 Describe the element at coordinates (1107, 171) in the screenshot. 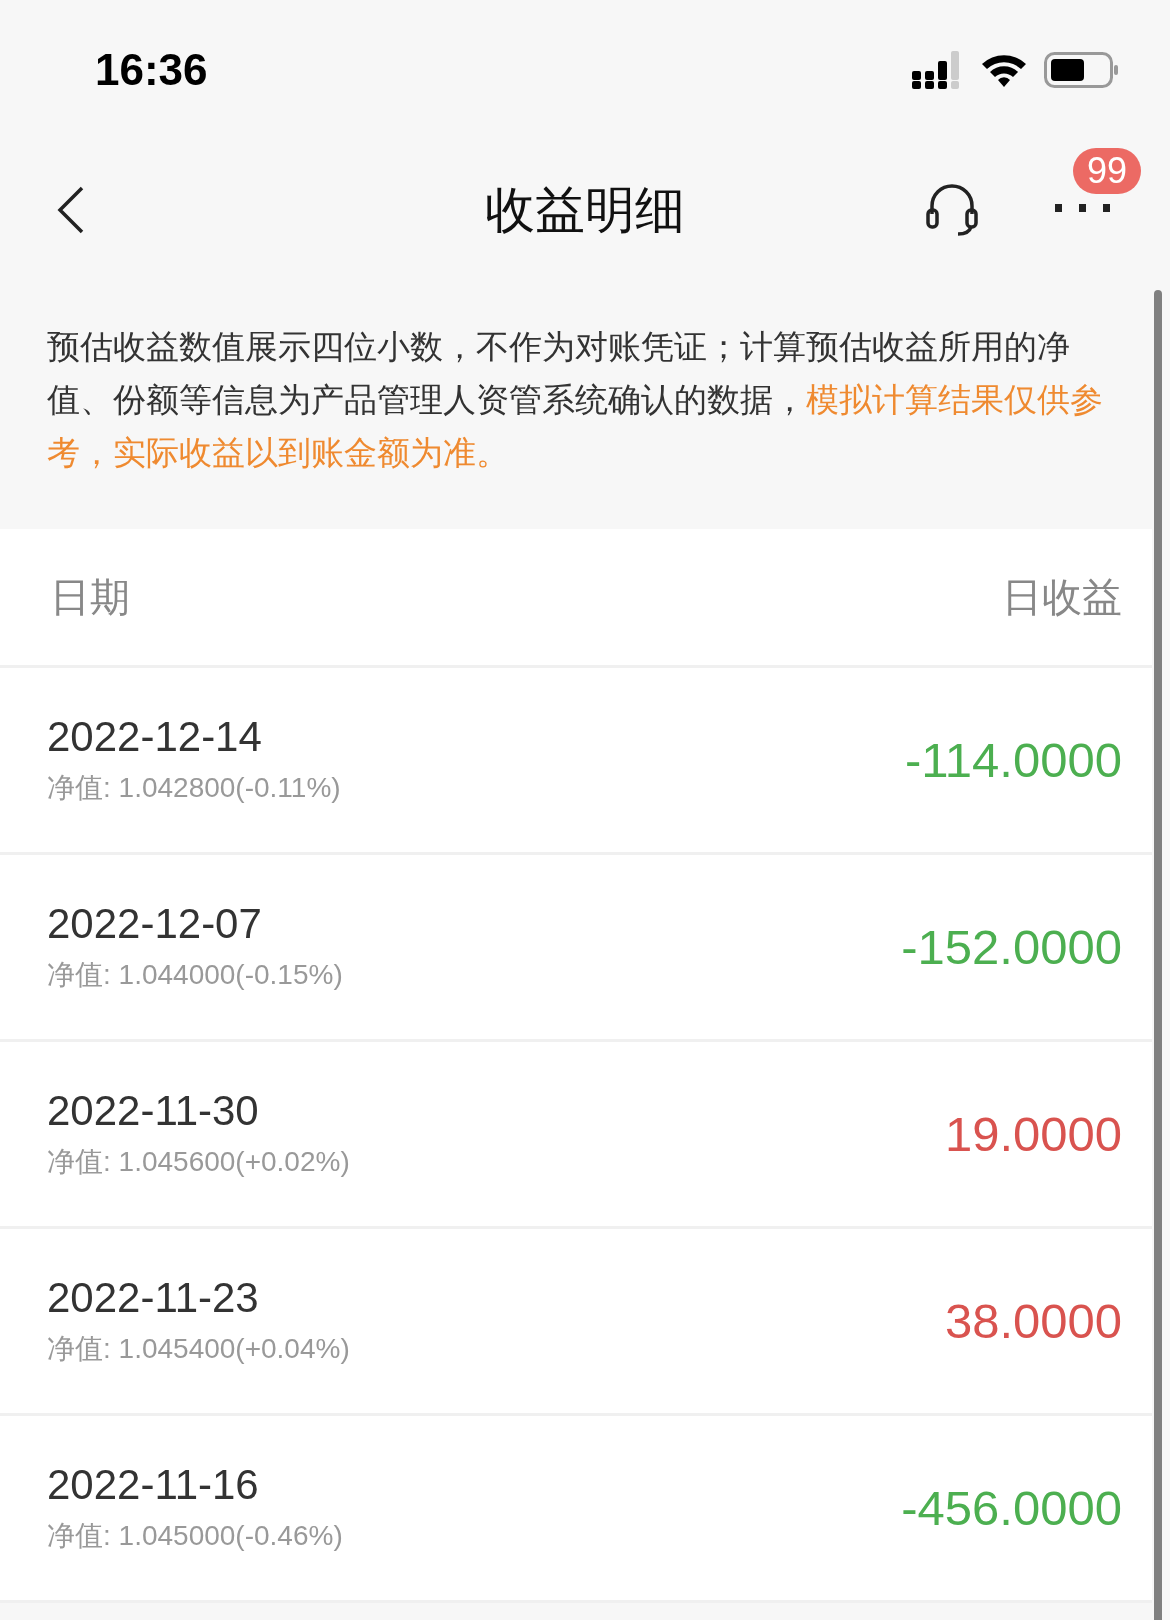

I see `notification-badge: 99` at that location.